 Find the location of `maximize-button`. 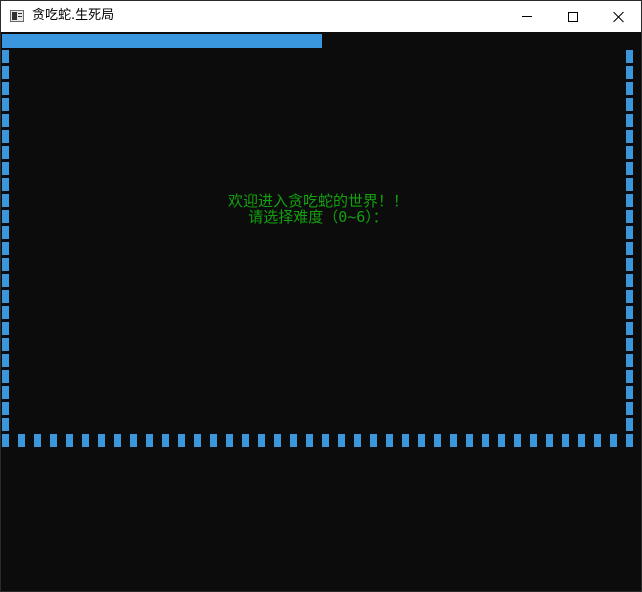

maximize-button is located at coordinates (573, 16).